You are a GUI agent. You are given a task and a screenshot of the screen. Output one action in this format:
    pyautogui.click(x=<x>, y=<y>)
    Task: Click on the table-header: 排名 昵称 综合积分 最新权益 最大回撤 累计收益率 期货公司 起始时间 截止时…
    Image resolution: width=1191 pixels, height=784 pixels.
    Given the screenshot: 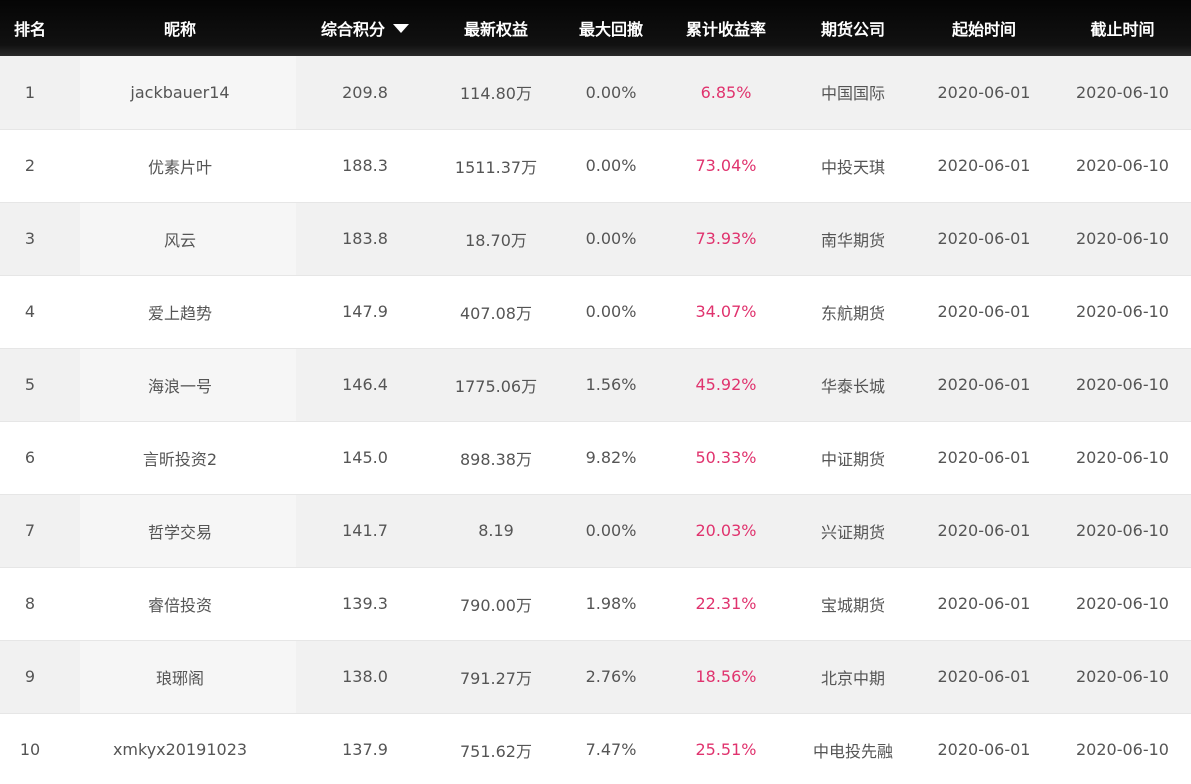 What is the action you would take?
    pyautogui.click(x=595, y=28)
    